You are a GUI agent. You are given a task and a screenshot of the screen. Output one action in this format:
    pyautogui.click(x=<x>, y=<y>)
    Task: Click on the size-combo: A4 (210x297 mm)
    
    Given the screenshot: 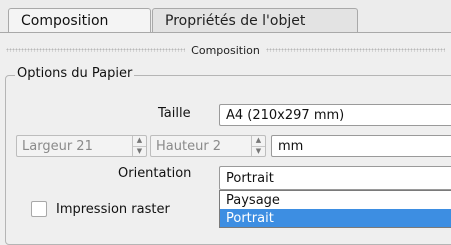 What is the action you would take?
    pyautogui.click(x=335, y=115)
    